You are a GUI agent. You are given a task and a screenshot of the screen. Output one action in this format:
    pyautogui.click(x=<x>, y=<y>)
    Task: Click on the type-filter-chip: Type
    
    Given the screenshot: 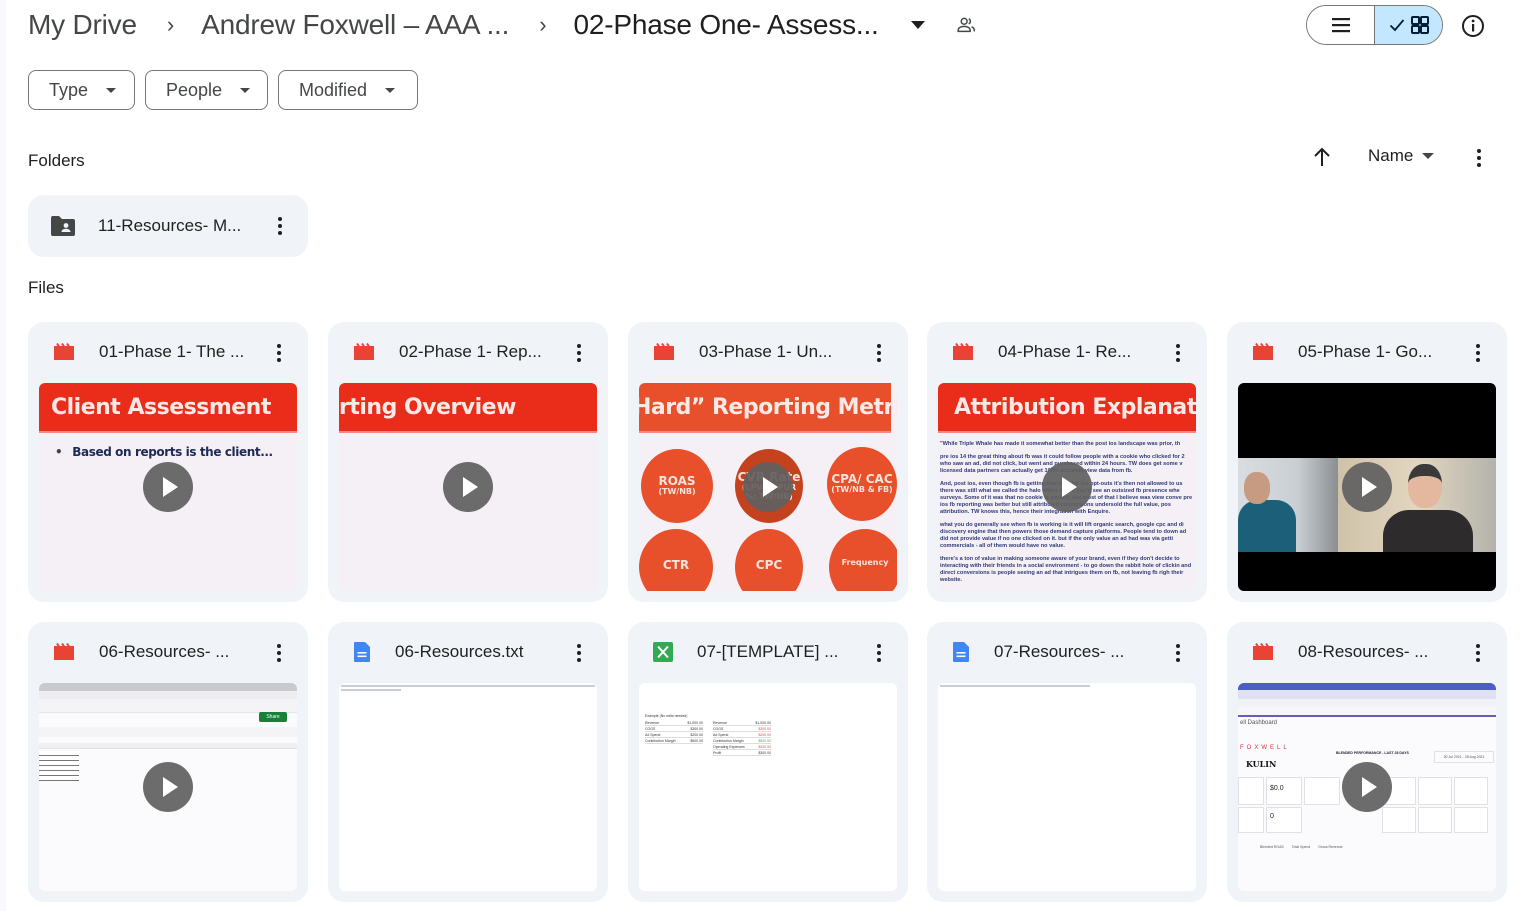 What is the action you would take?
    pyautogui.click(x=81, y=90)
    